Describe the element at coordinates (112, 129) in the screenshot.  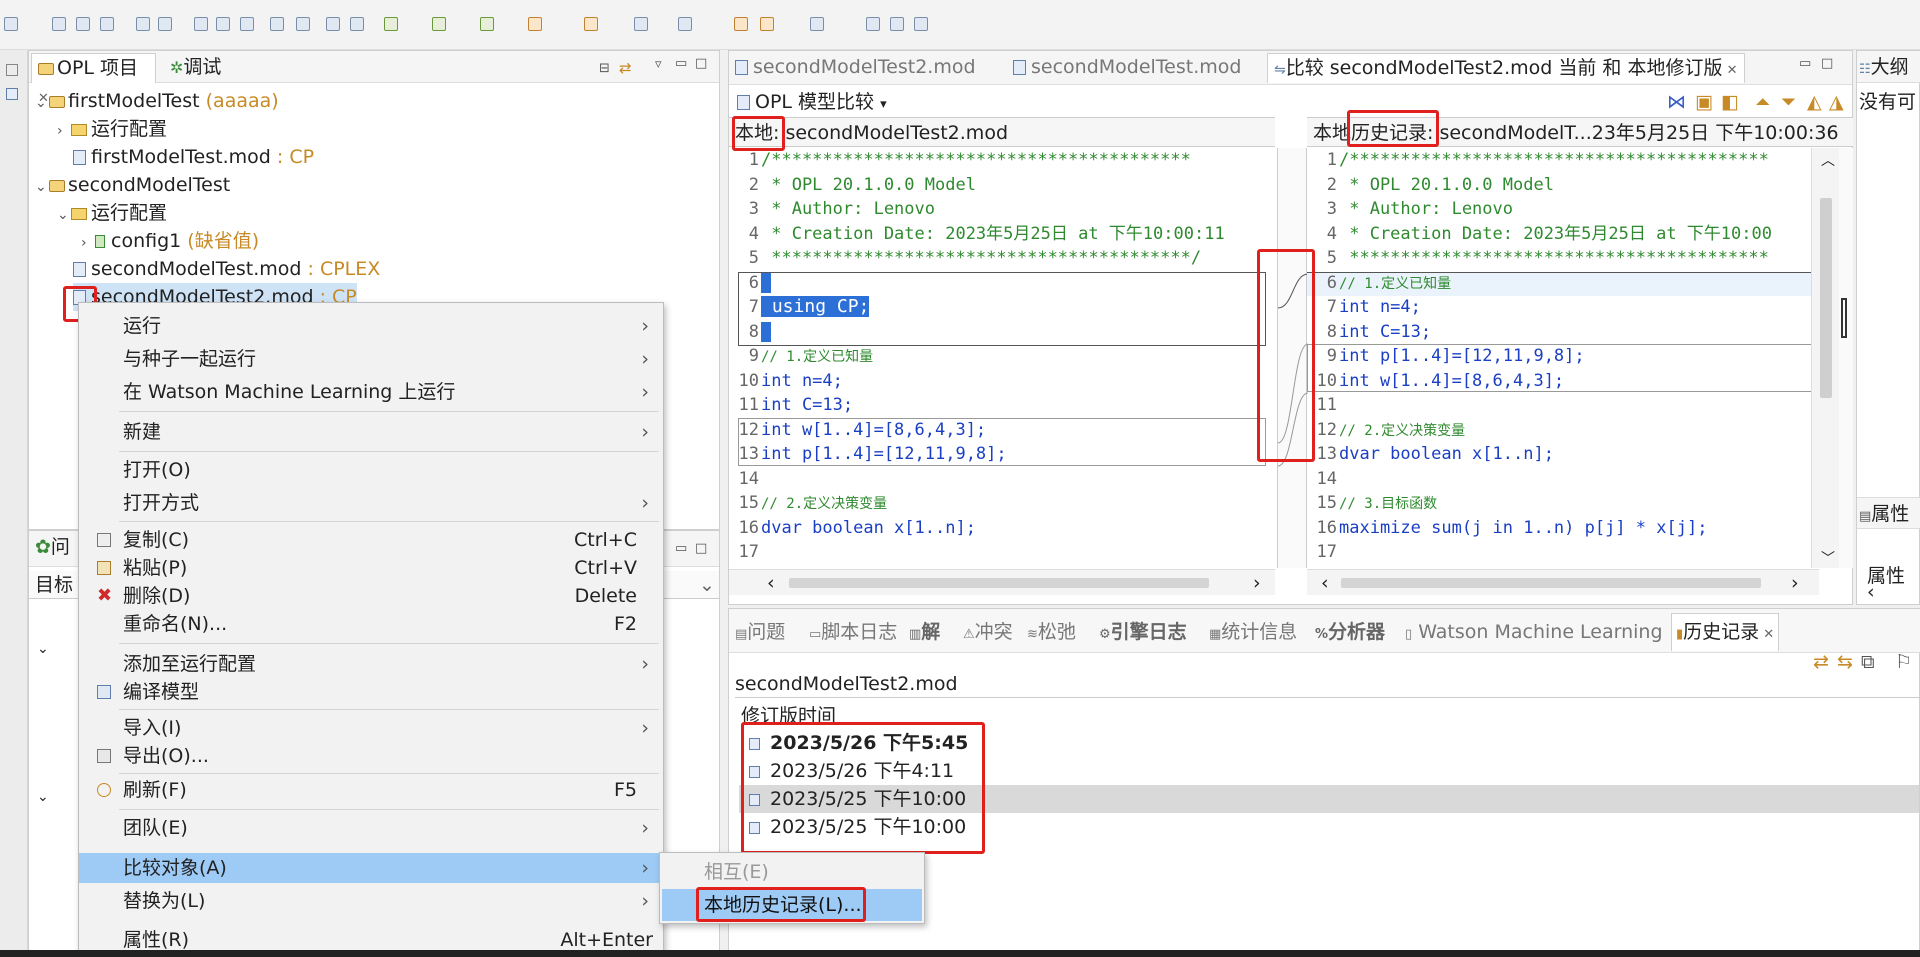
I see `tree-run-config: › 运行配置` at that location.